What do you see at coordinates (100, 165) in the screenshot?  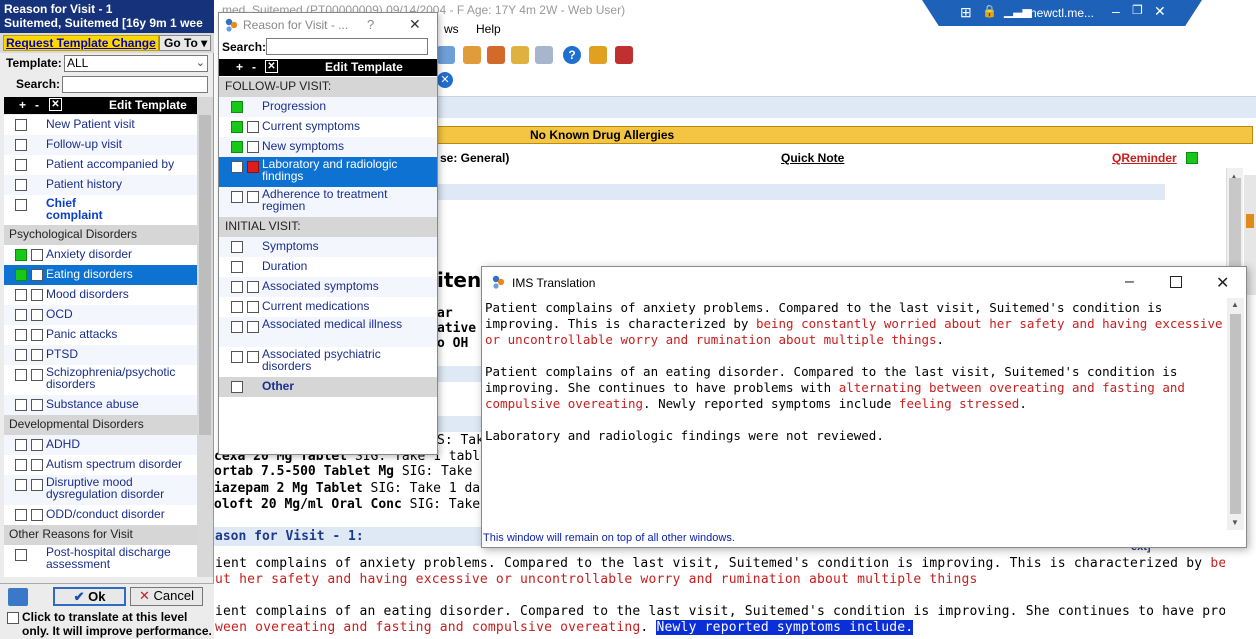 I see `list-item: Patient accompanied by` at bounding box center [100, 165].